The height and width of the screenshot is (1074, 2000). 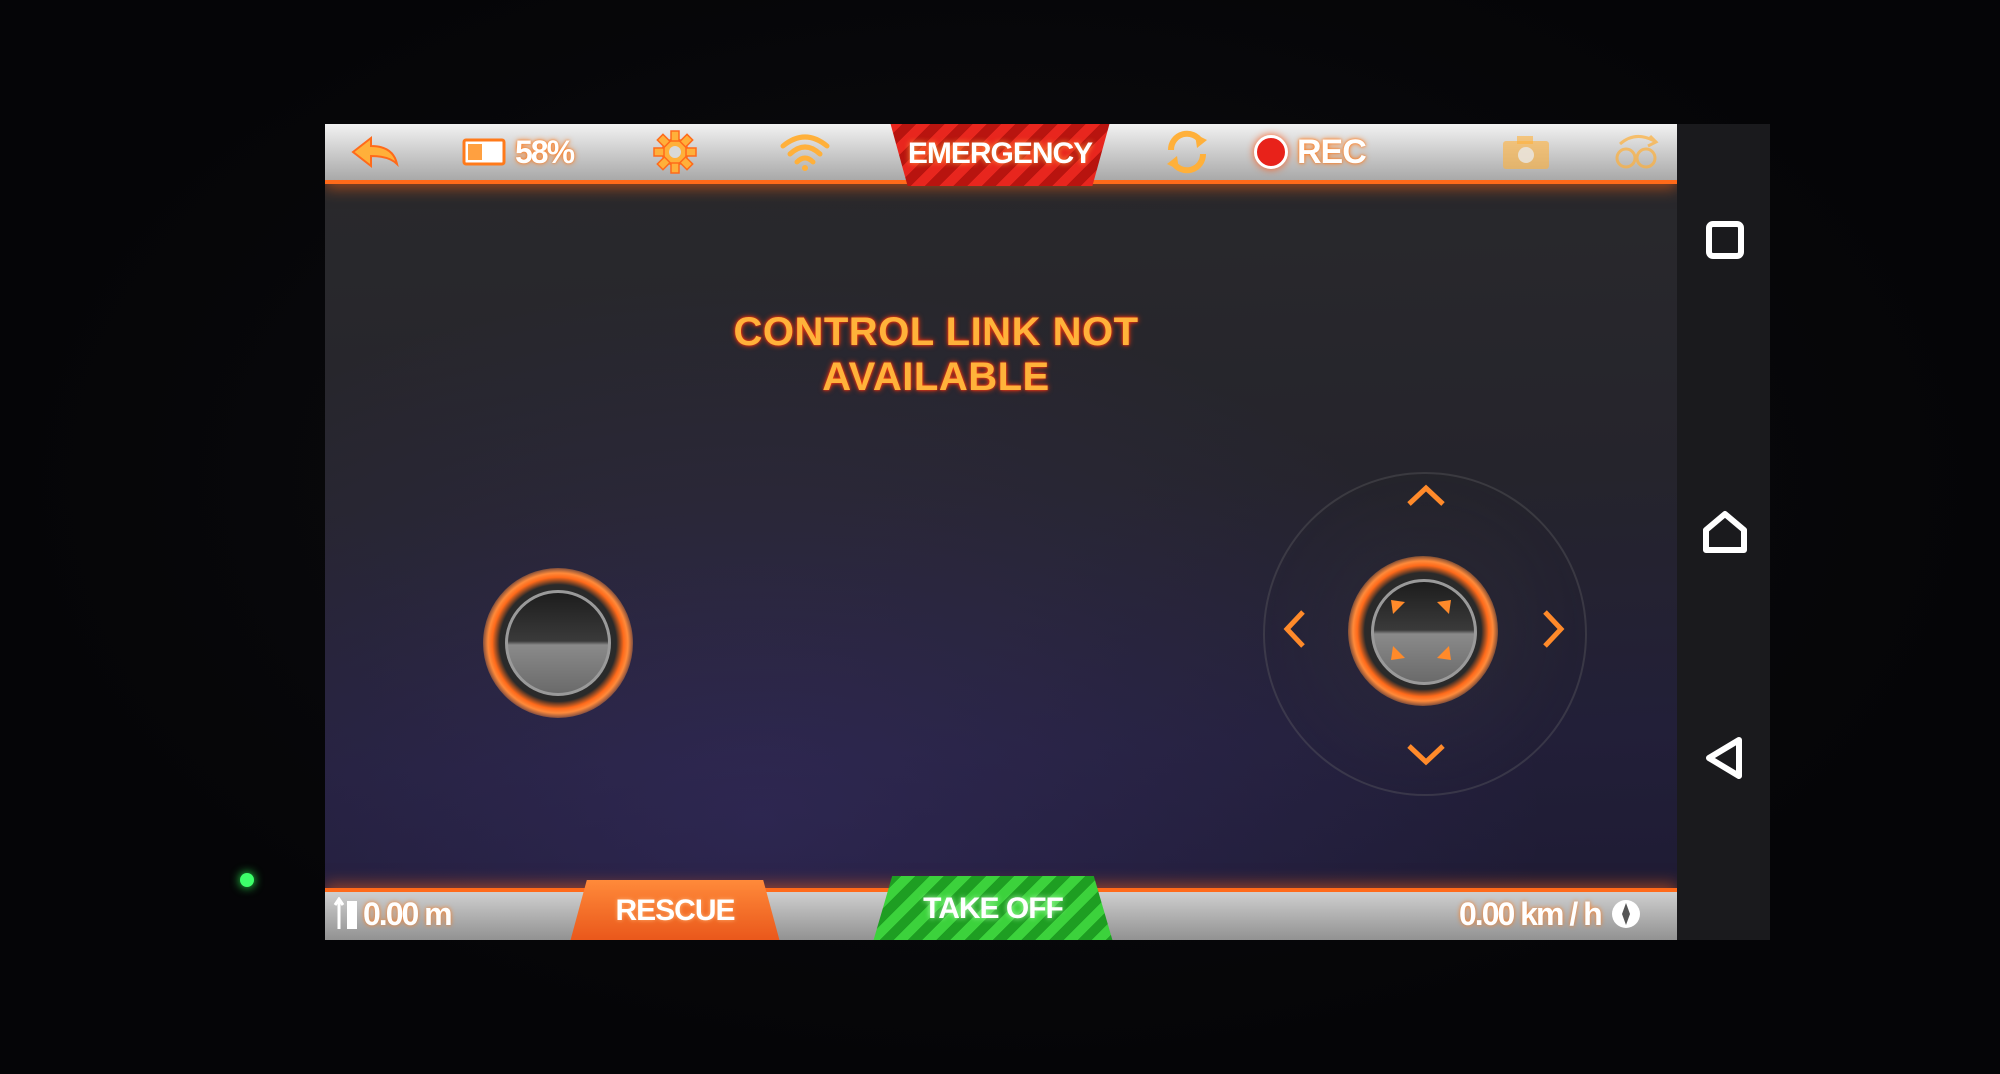 I want to click on altitude-readout: 0.00 m, so click(x=393, y=914).